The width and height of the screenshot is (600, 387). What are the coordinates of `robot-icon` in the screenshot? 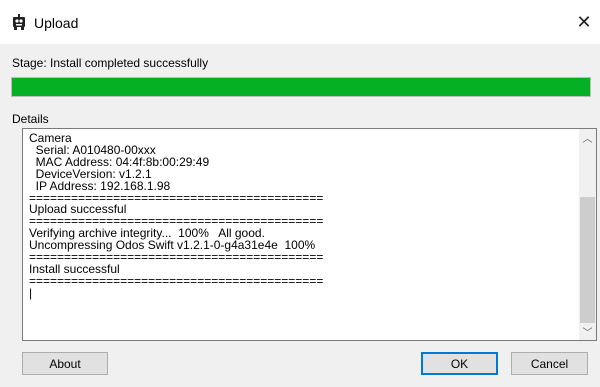 It's located at (19, 22).